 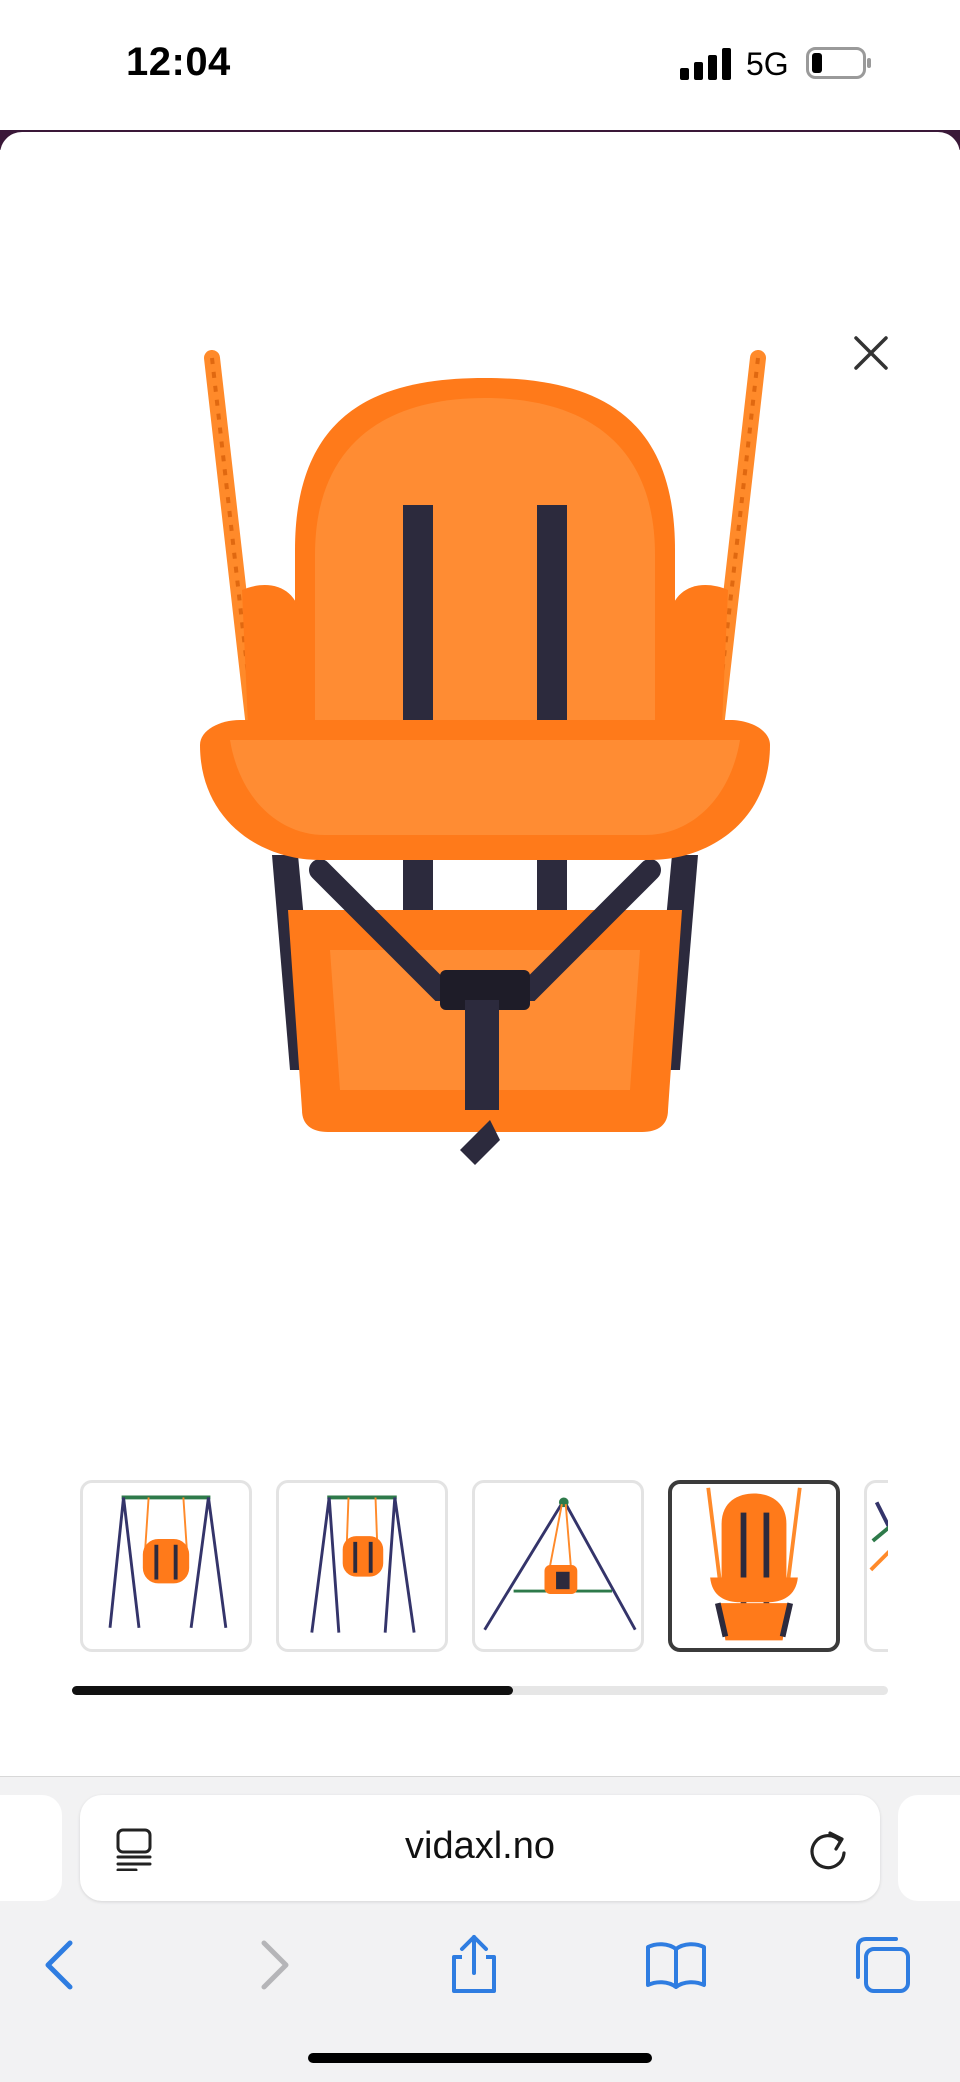 I want to click on network-type: 5G, so click(x=767, y=64).